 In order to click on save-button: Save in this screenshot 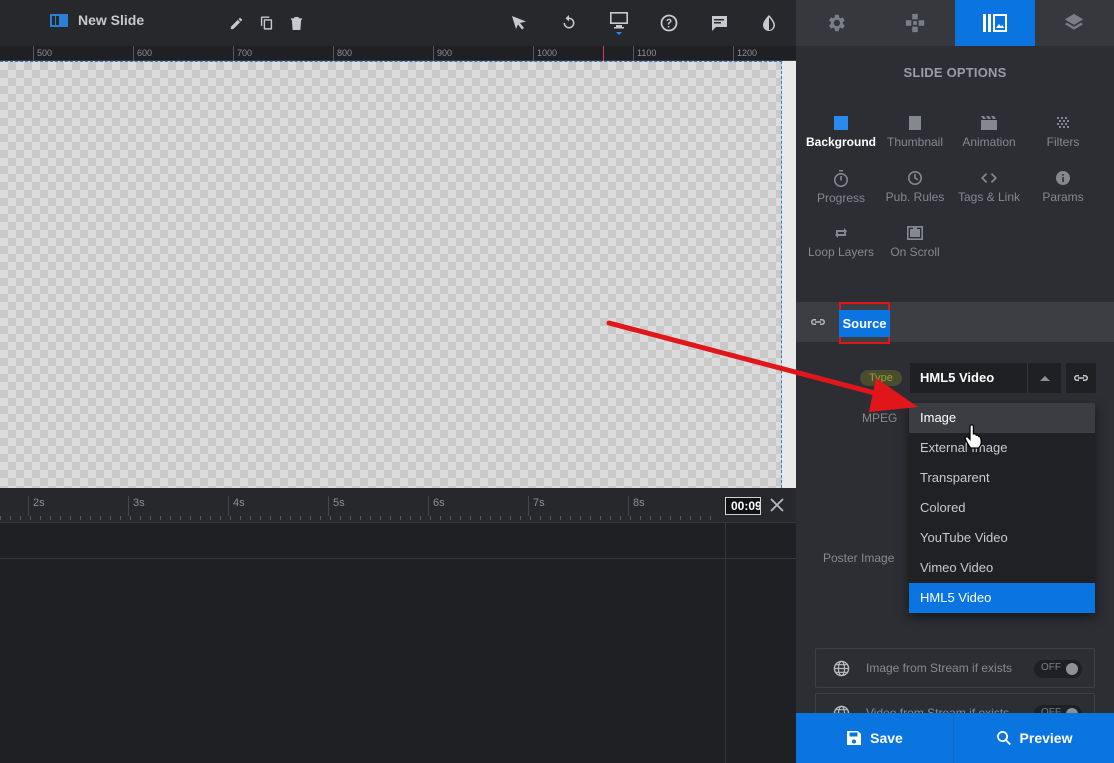, I will do `click(875, 738)`.